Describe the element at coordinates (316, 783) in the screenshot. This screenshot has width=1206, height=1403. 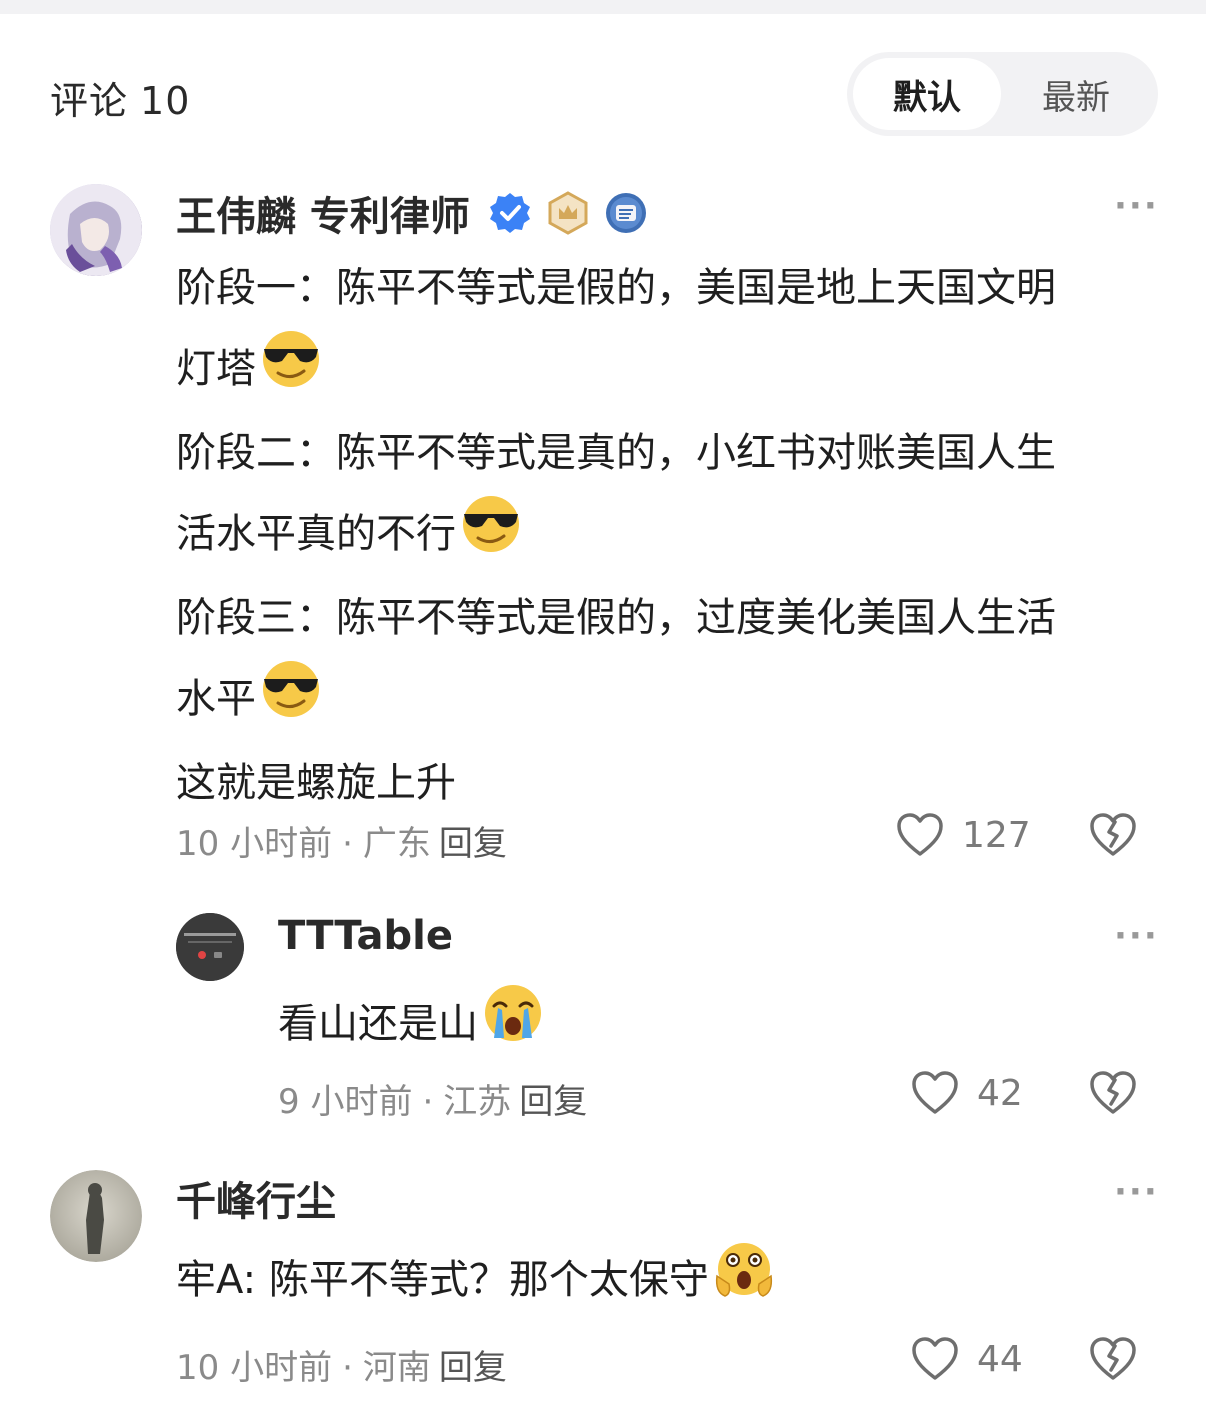
I see `comment-line: 这就是螺旋上升` at that location.